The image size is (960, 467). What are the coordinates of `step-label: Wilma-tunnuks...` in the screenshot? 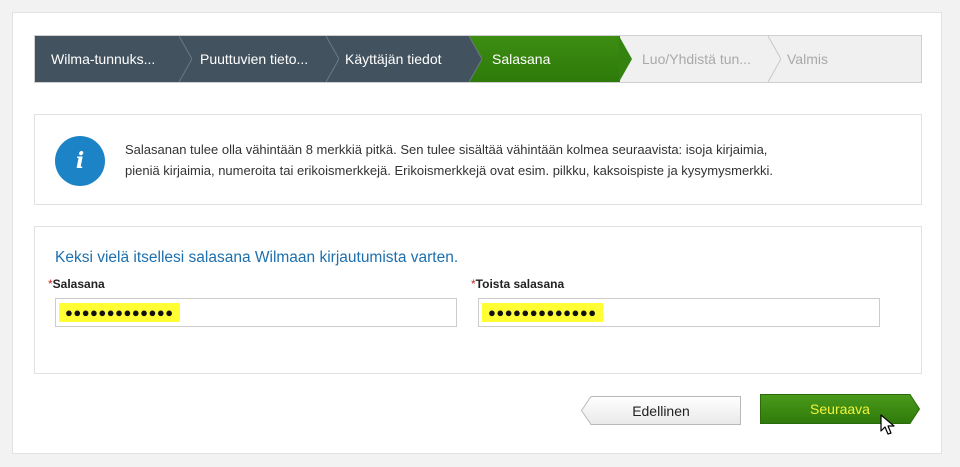 It's located at (103, 59).